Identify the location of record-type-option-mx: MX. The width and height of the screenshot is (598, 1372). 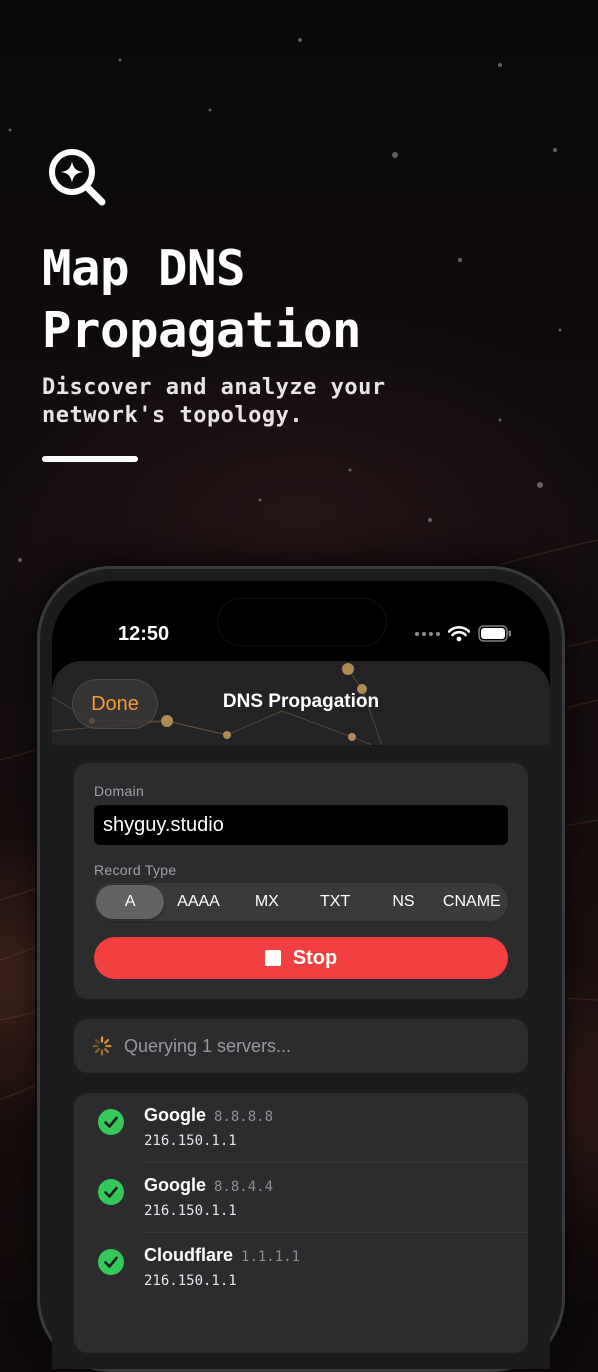
(267, 902).